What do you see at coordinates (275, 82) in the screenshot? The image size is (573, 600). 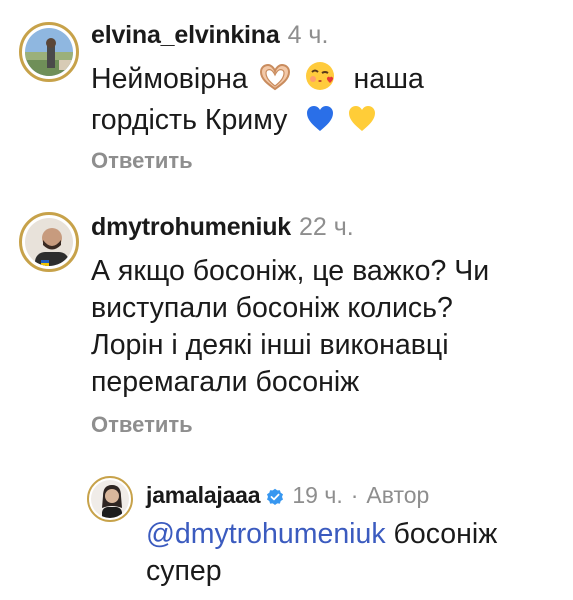 I see `heart-hands-emoji-icon` at bounding box center [275, 82].